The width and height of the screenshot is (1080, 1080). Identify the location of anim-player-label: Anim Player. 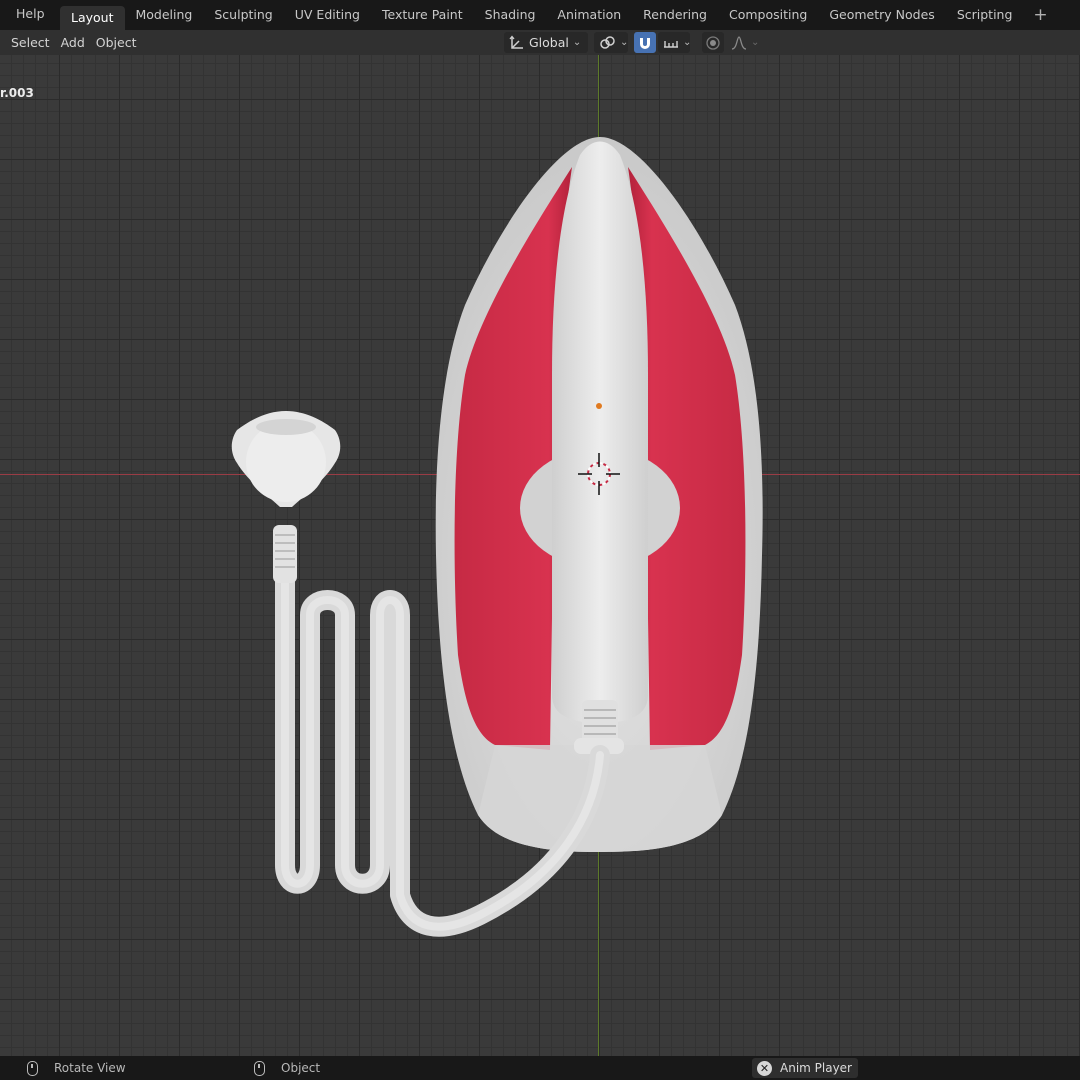
(816, 1068).